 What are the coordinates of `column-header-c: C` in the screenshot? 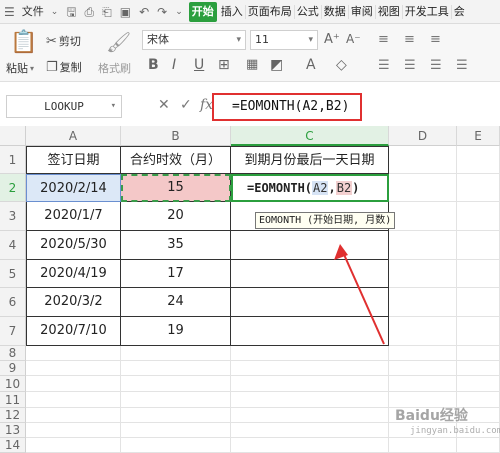 It's located at (310, 136).